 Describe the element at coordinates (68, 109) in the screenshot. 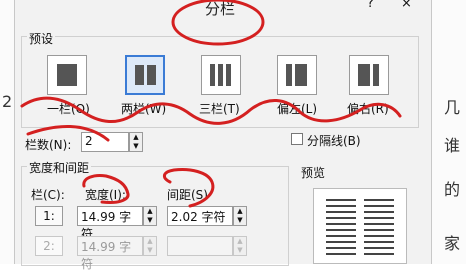

I see `preset-one-column-label: 一栏(O)` at that location.